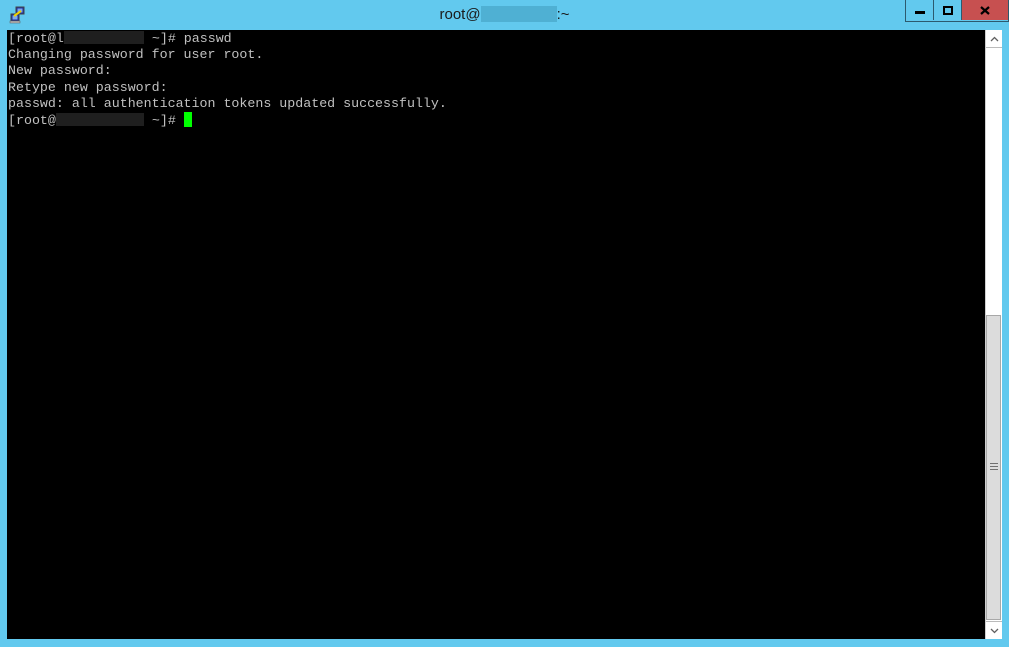  I want to click on close-button, so click(985, 10).